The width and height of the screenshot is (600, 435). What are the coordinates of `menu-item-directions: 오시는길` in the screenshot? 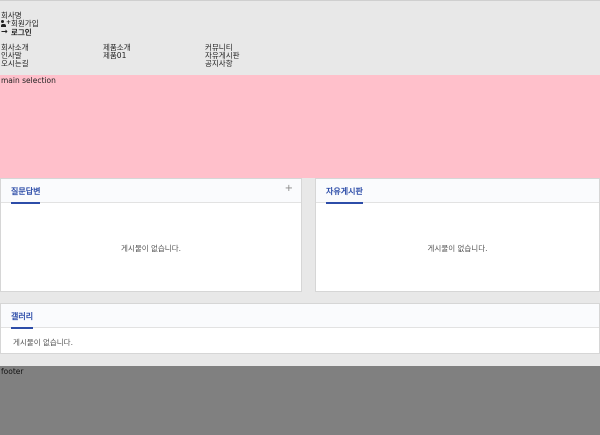 It's located at (15, 64).